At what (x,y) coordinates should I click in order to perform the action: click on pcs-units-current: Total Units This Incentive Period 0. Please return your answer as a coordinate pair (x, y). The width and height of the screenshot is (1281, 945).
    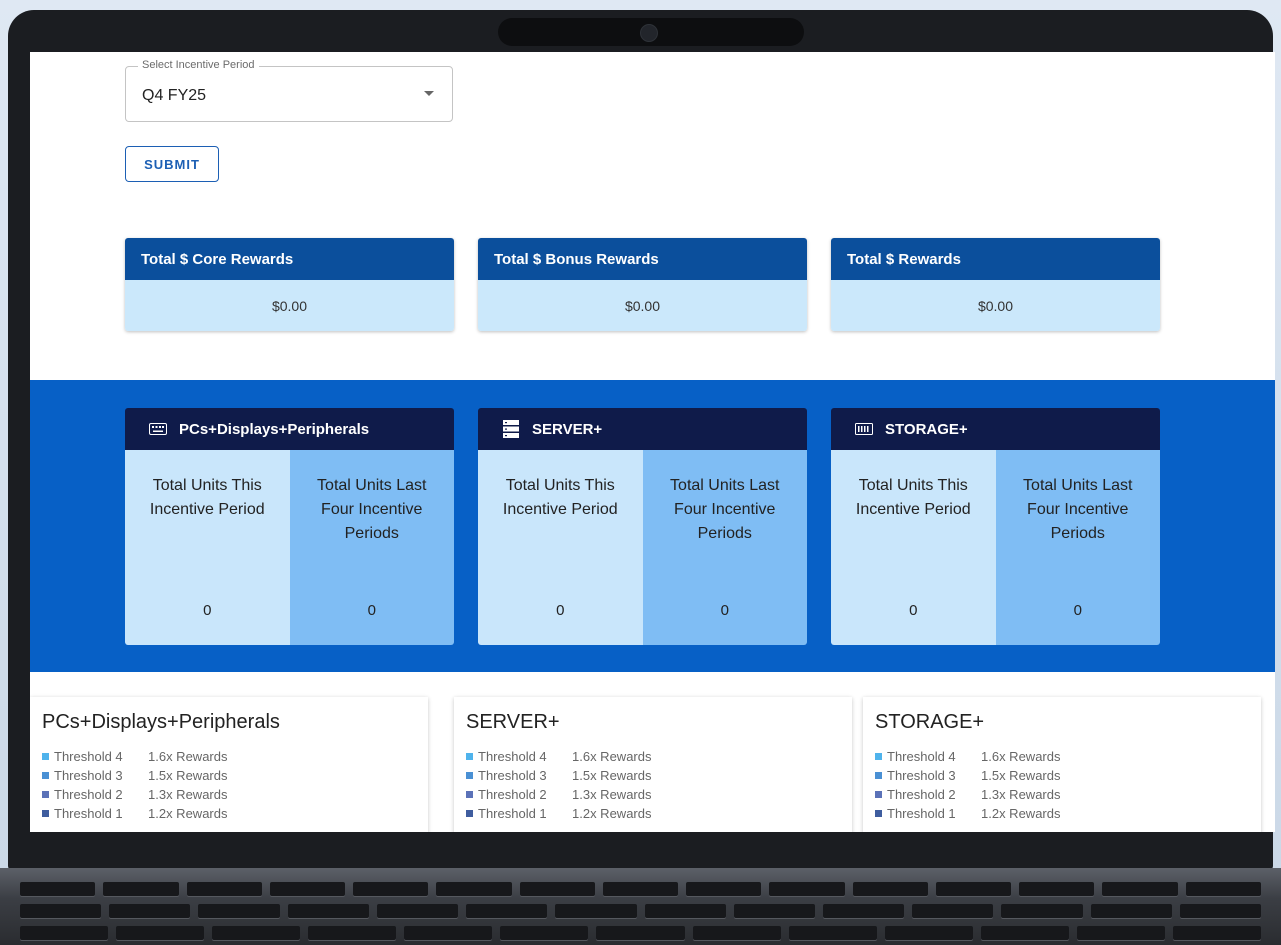
    Looking at the image, I should click on (207, 547).